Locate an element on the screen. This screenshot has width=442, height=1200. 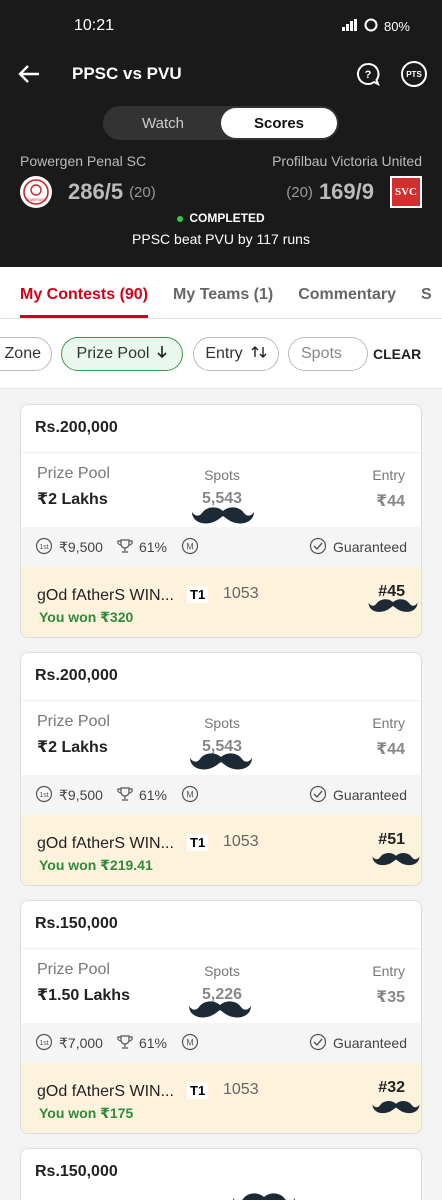
zone-filter-chip: Zone is located at coordinates (26, 354).